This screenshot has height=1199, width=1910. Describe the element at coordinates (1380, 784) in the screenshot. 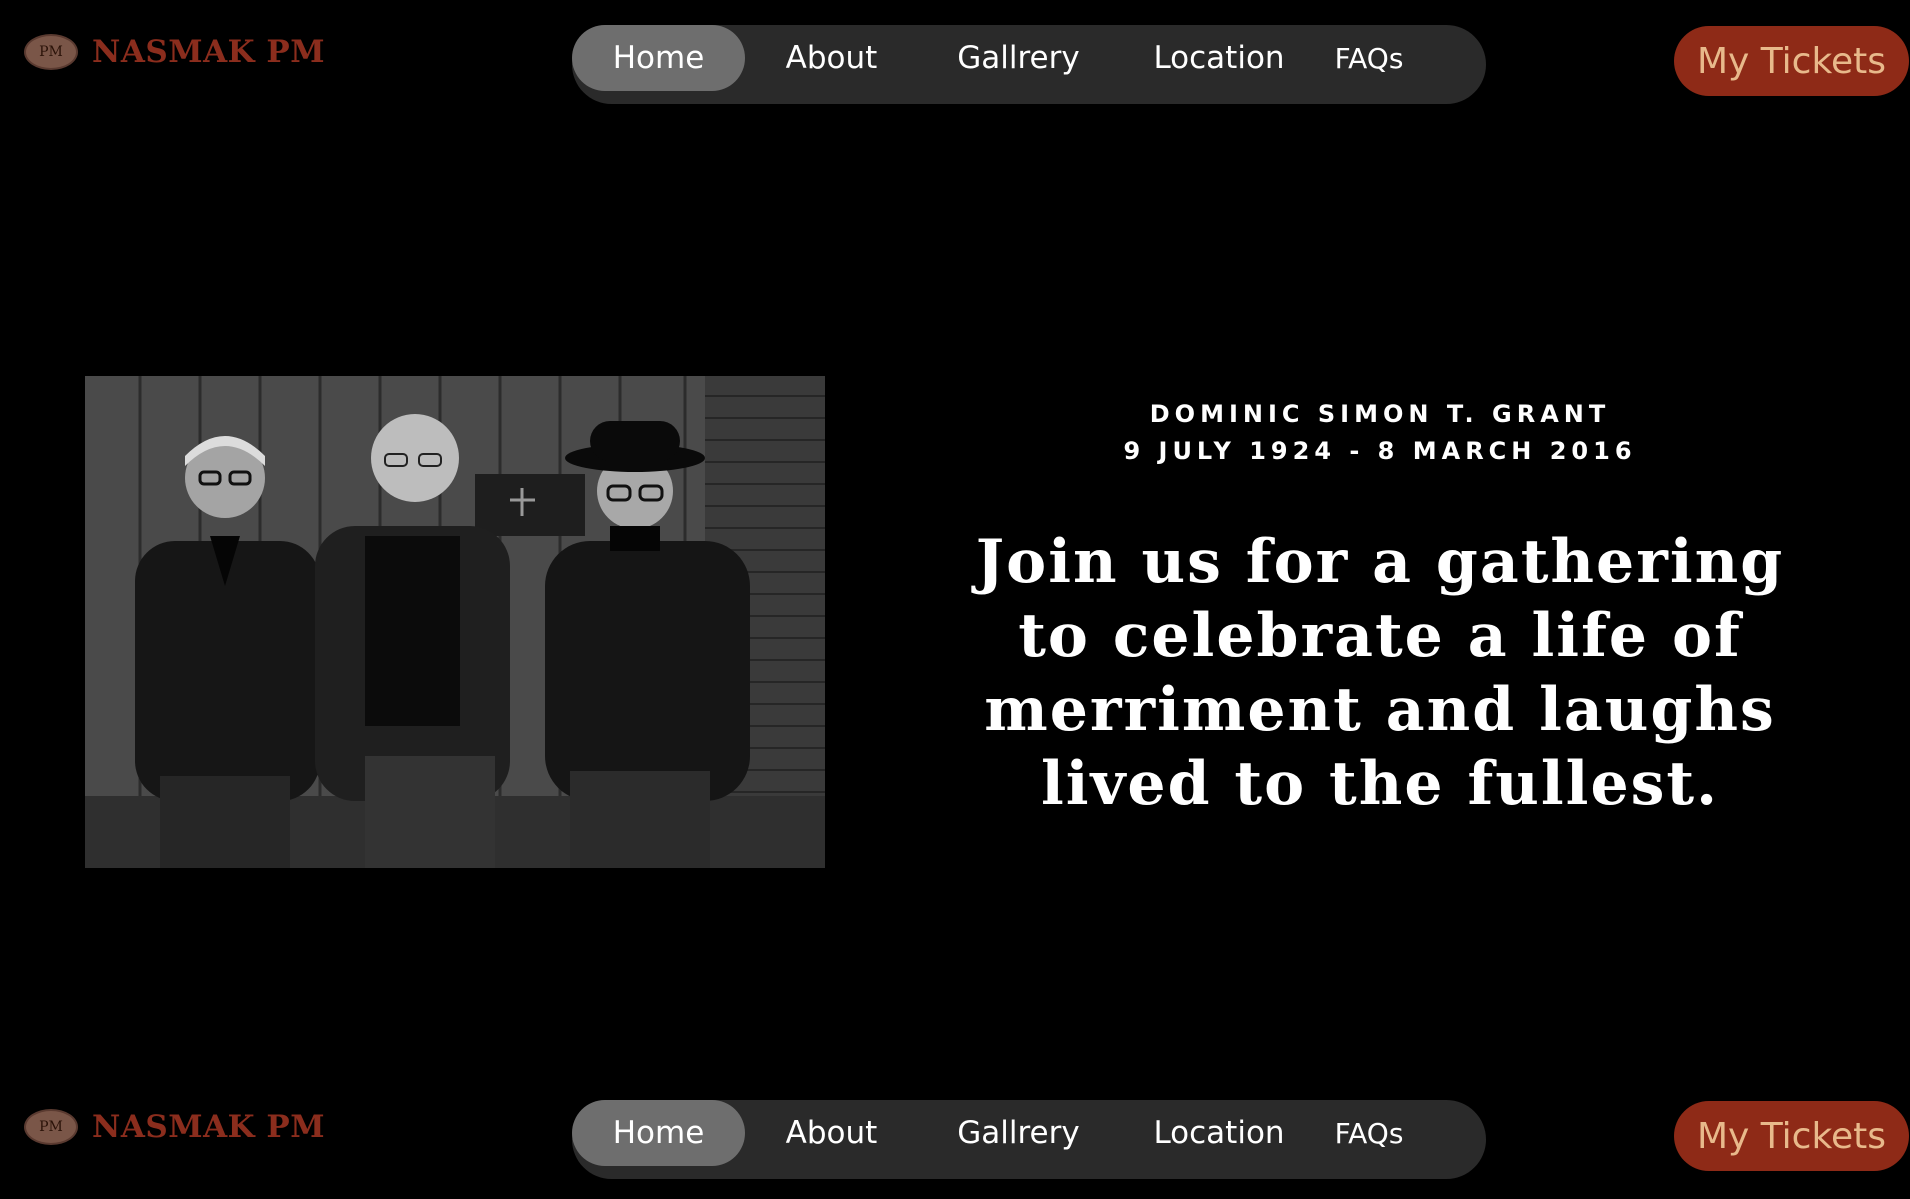

I see `headline-line: lived to the fullest.` at that location.